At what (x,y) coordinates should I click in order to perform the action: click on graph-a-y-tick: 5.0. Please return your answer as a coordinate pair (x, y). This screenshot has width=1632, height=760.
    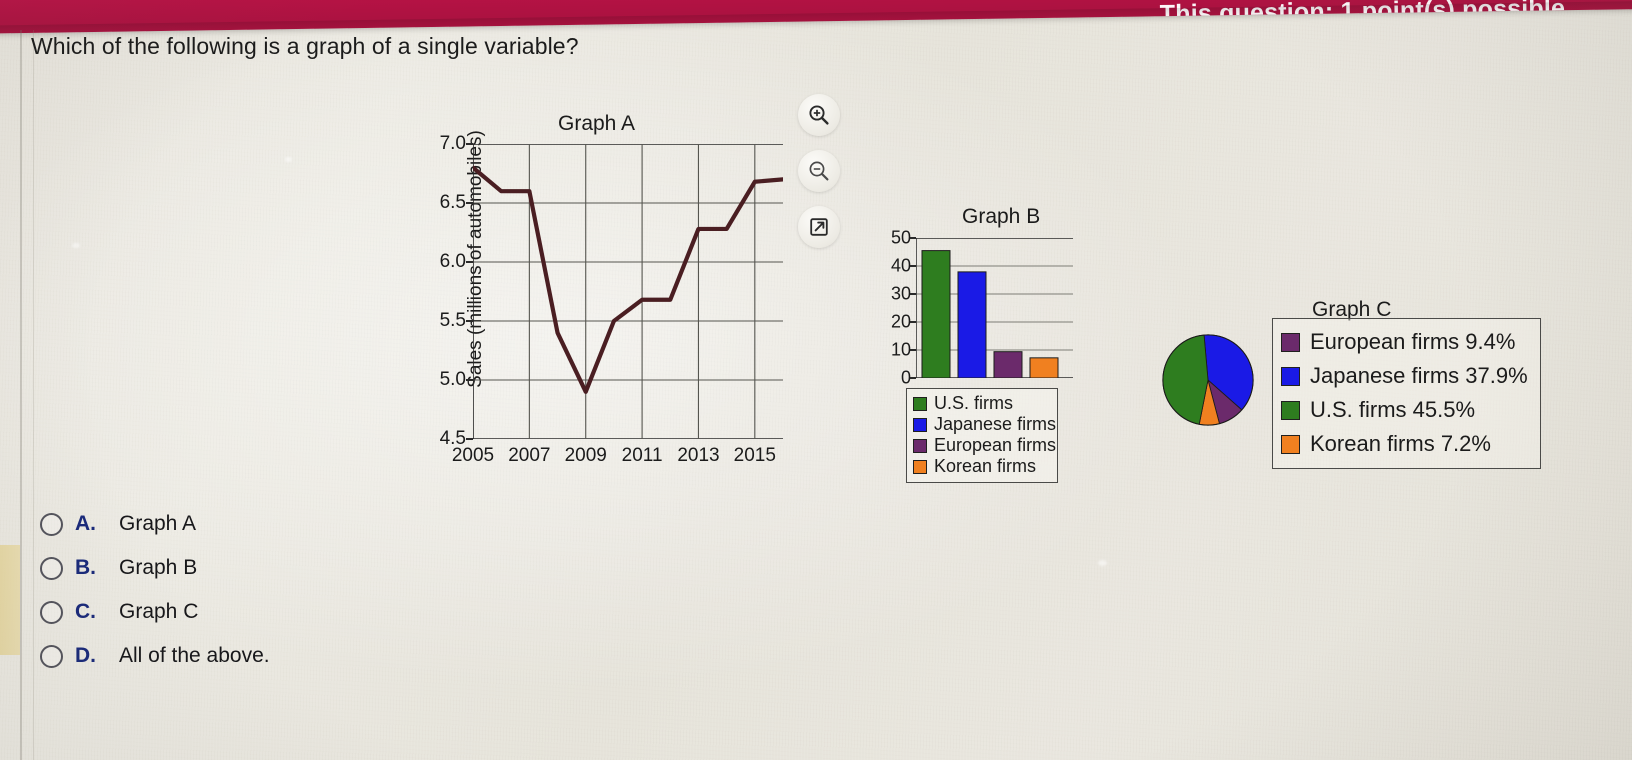
    Looking at the image, I should click on (452, 379).